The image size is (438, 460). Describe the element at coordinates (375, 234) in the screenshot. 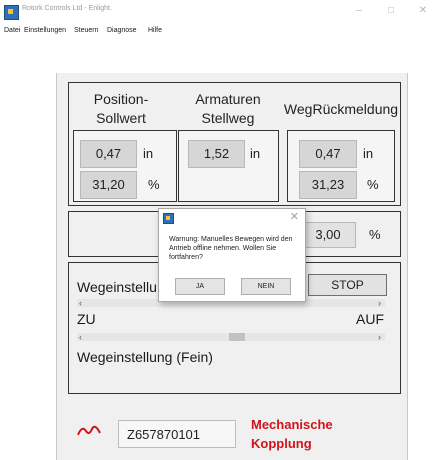

I see `adjust-unit: %` at that location.